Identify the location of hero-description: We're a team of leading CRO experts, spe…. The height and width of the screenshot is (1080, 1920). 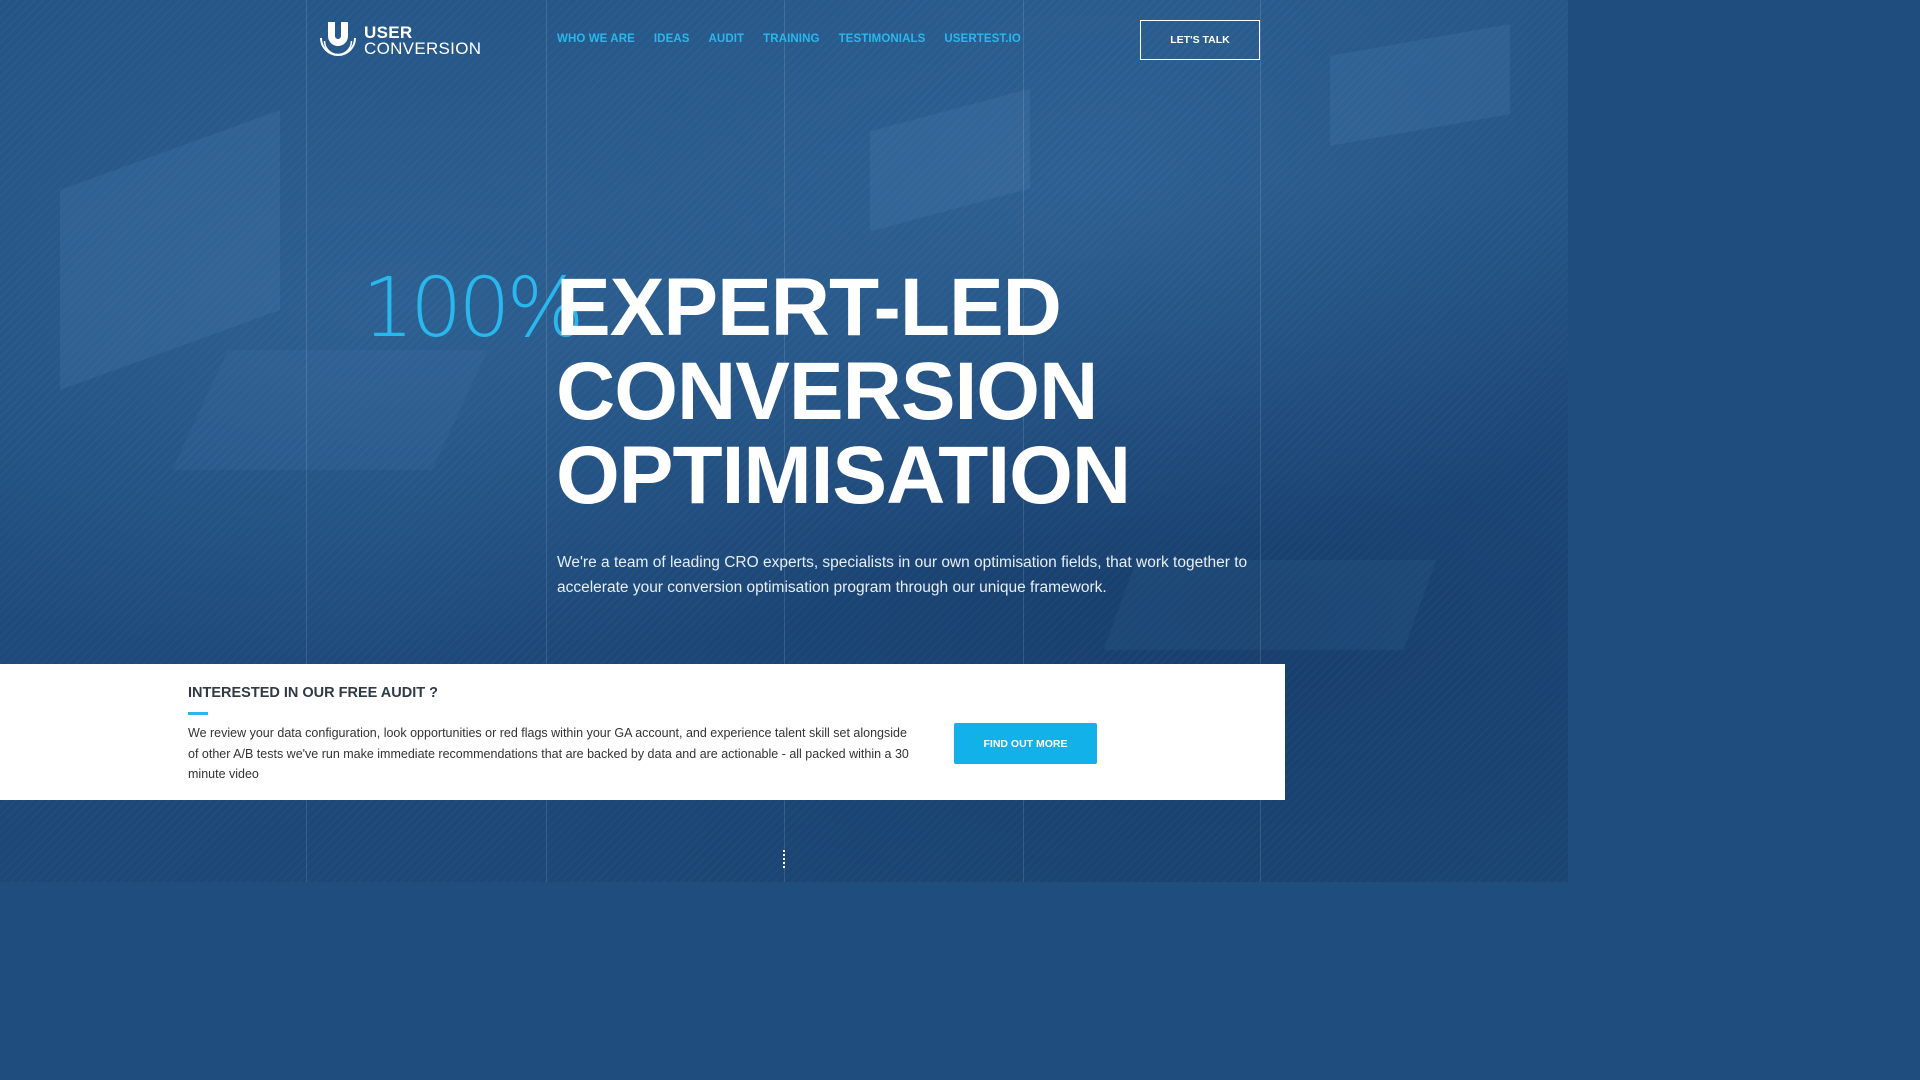
(902, 575).